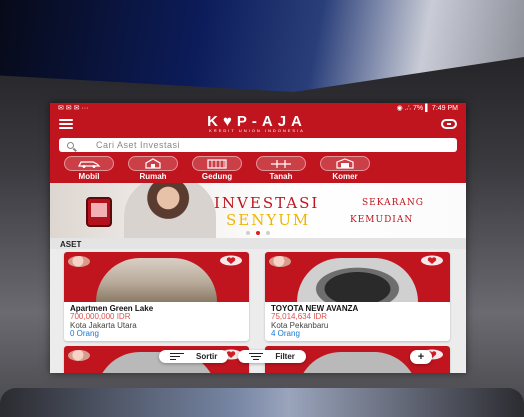 This screenshot has width=524, height=417. I want to click on filter-icon, so click(256, 356).